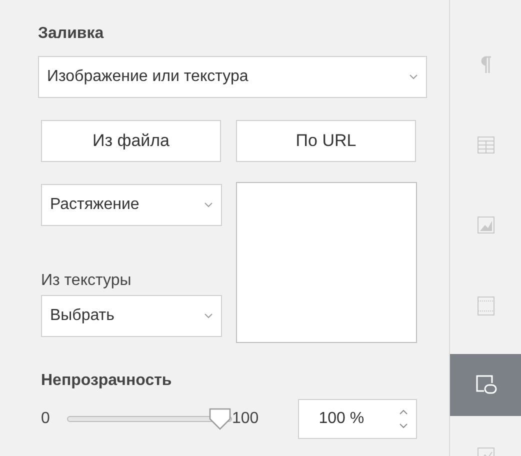 The height and width of the screenshot is (456, 521). I want to click on opacity-spinner: 100 %, so click(357, 419).